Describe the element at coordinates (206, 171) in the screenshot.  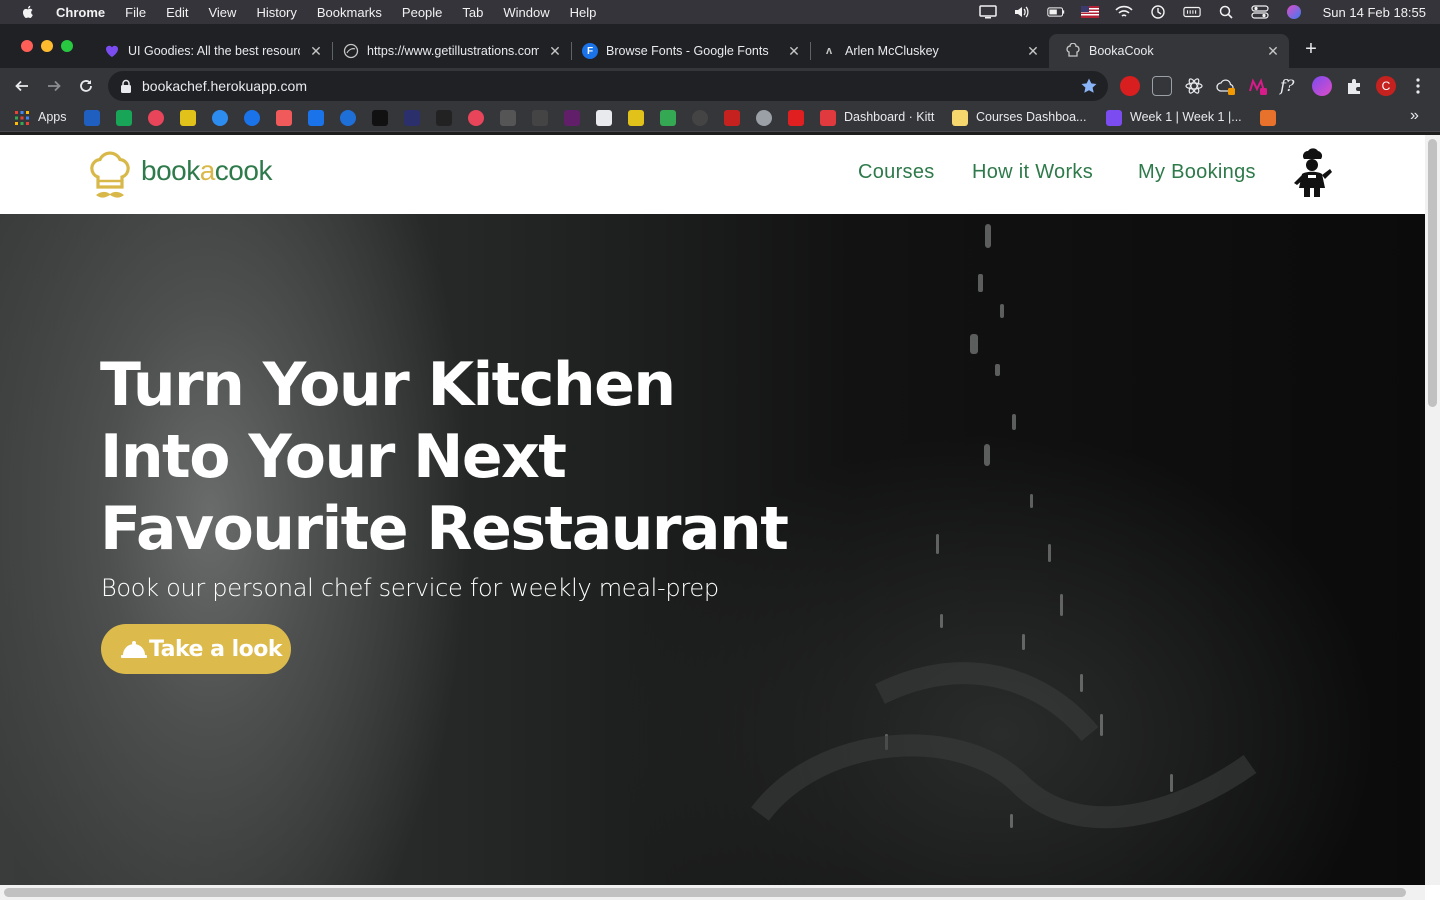
I see `site-logo-text: bookacook` at that location.